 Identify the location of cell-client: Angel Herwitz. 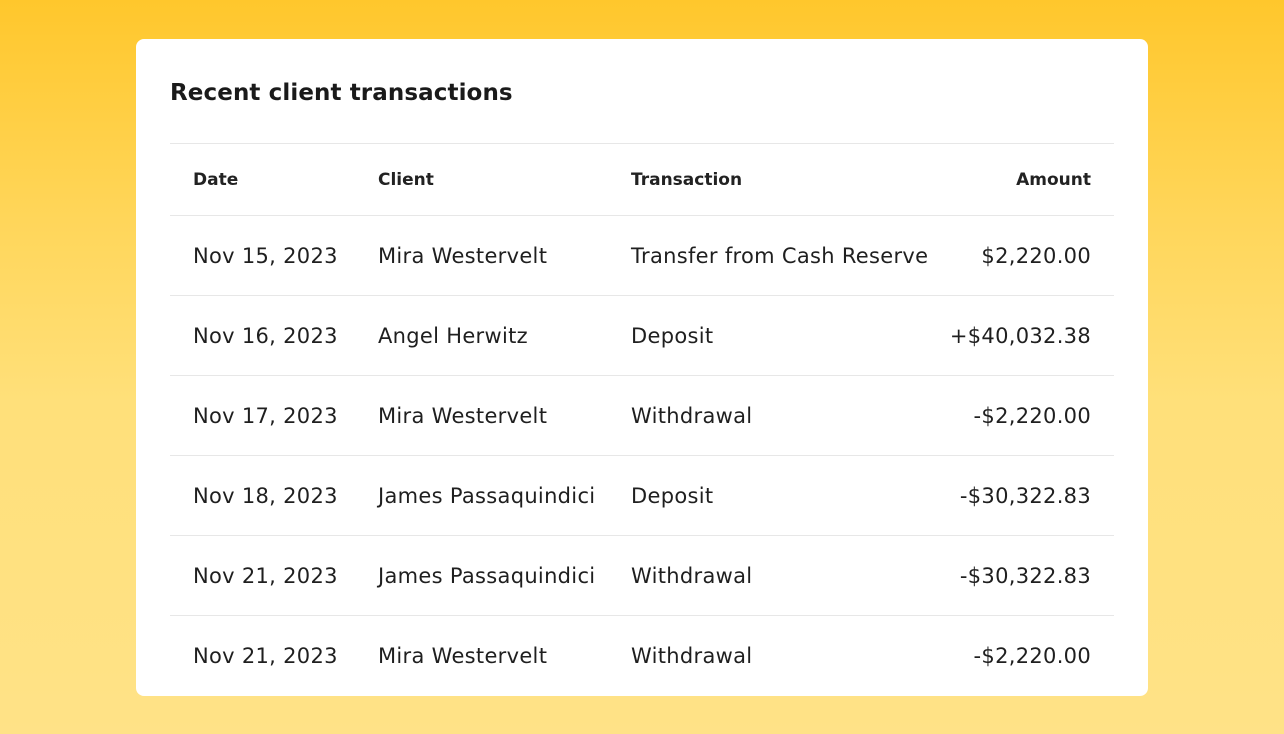
(453, 335).